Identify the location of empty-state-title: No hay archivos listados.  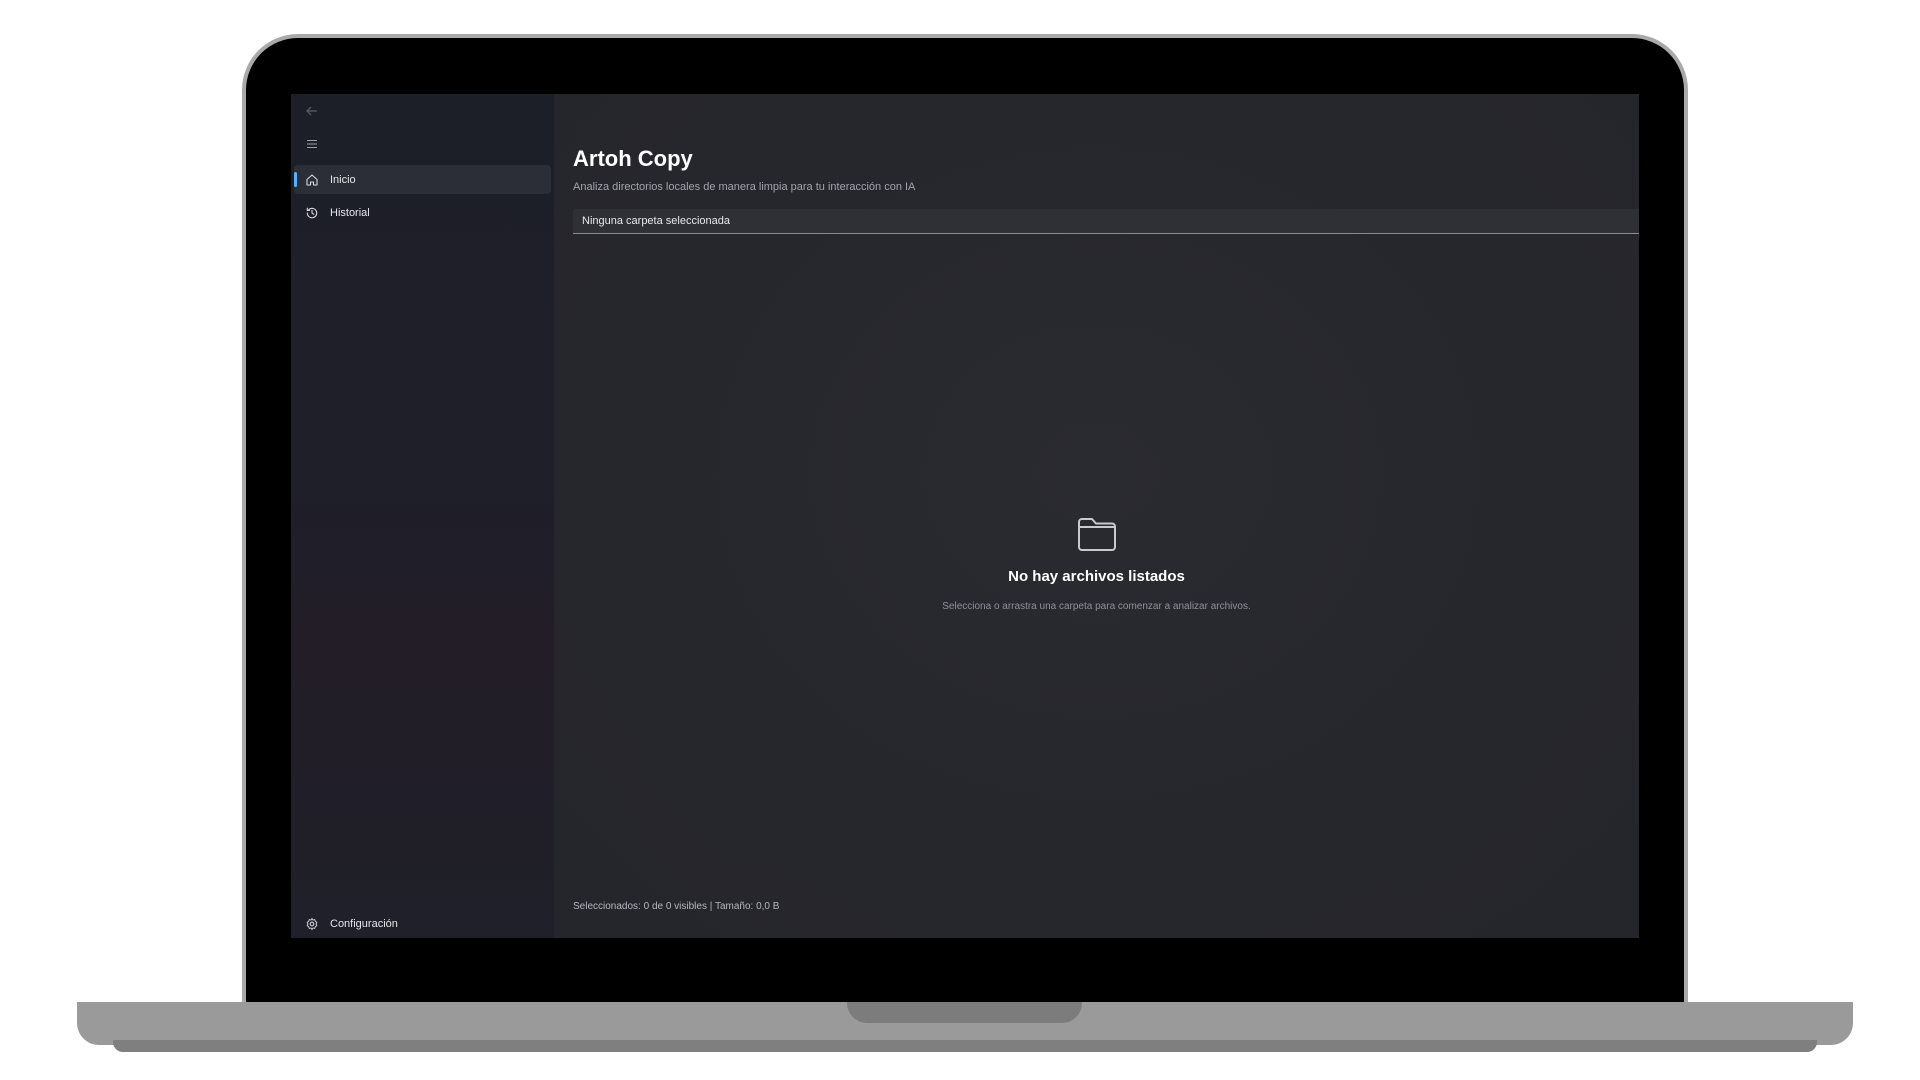
(1096, 576).